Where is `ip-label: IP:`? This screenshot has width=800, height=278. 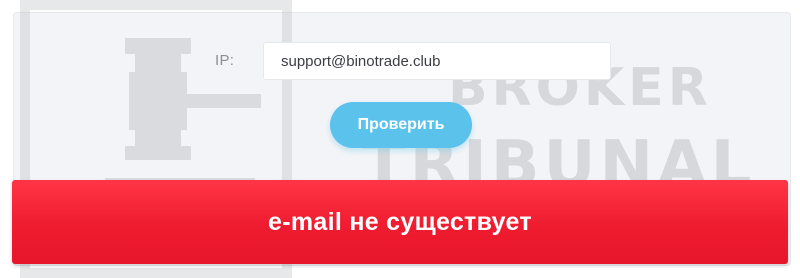
ip-label: IP: is located at coordinates (225, 60).